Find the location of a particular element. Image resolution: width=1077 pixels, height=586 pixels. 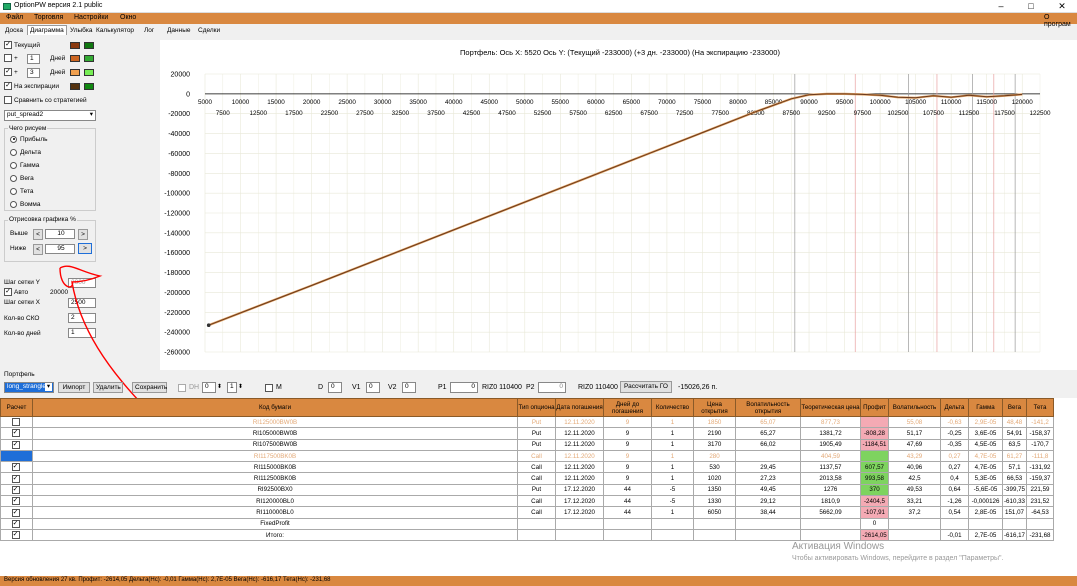

column-header: Цена открытия is located at coordinates (714, 407).